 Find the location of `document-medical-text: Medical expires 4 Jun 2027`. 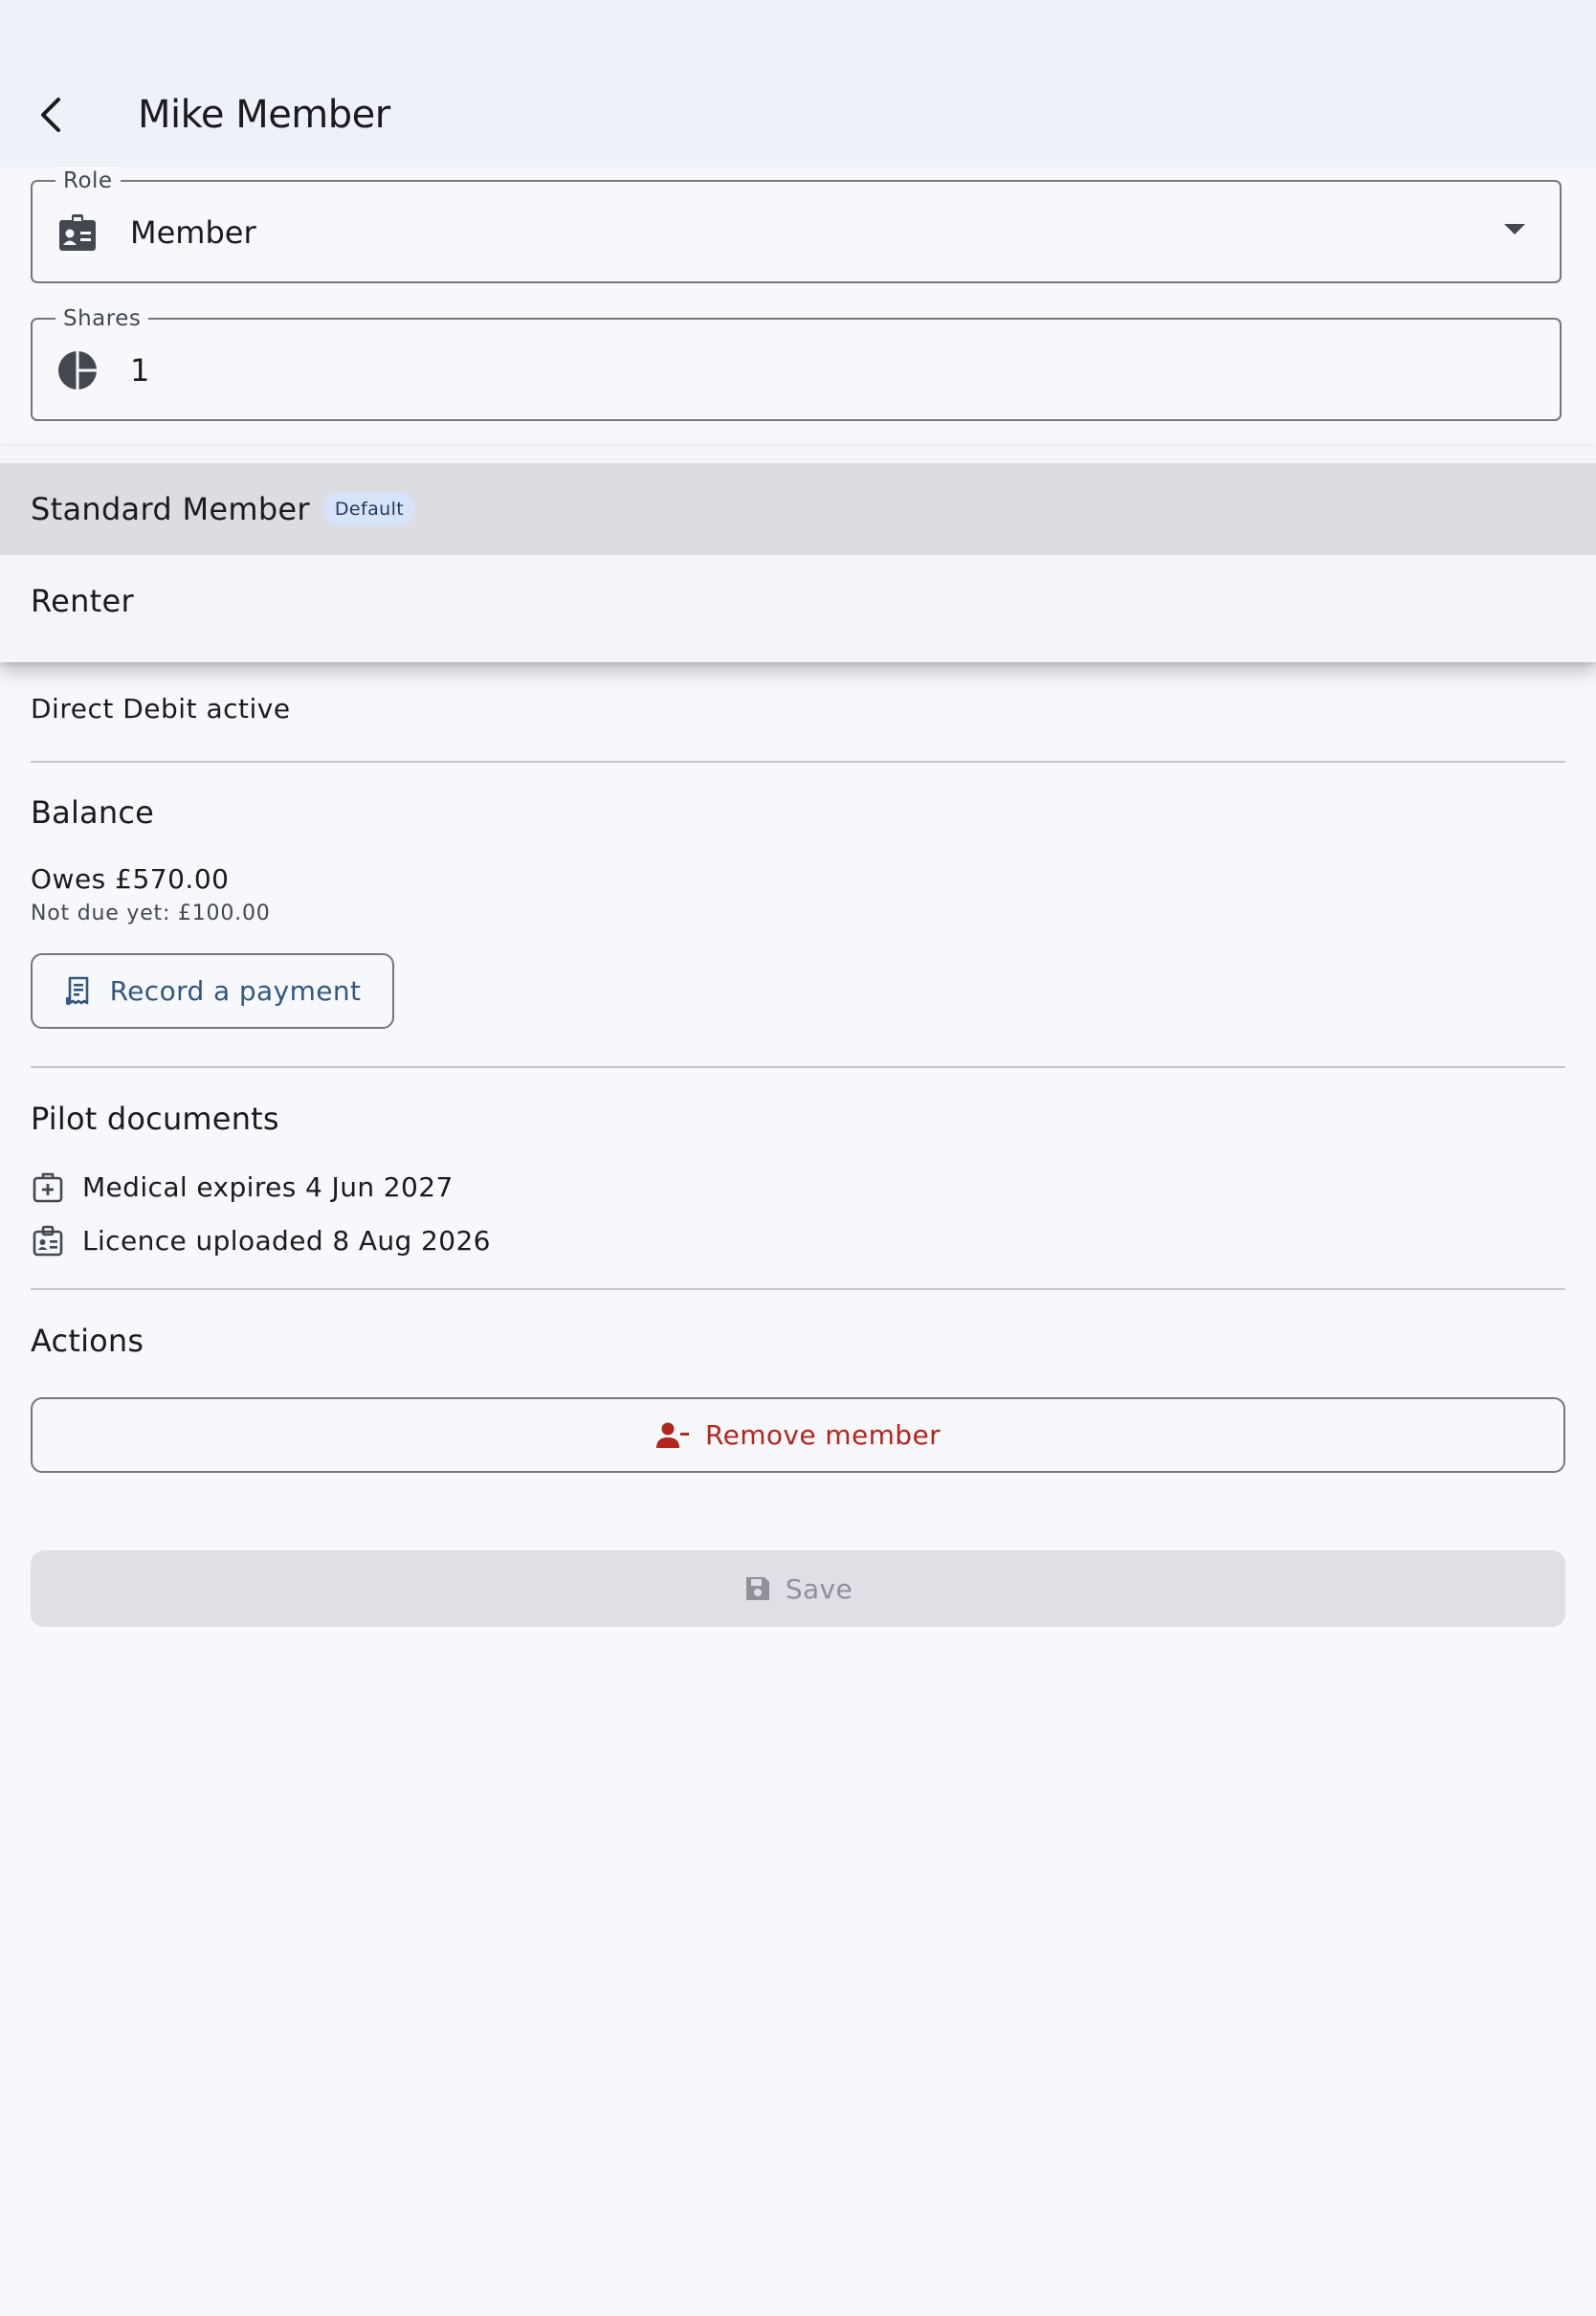

document-medical-text: Medical expires 4 Jun 2027 is located at coordinates (268, 1186).